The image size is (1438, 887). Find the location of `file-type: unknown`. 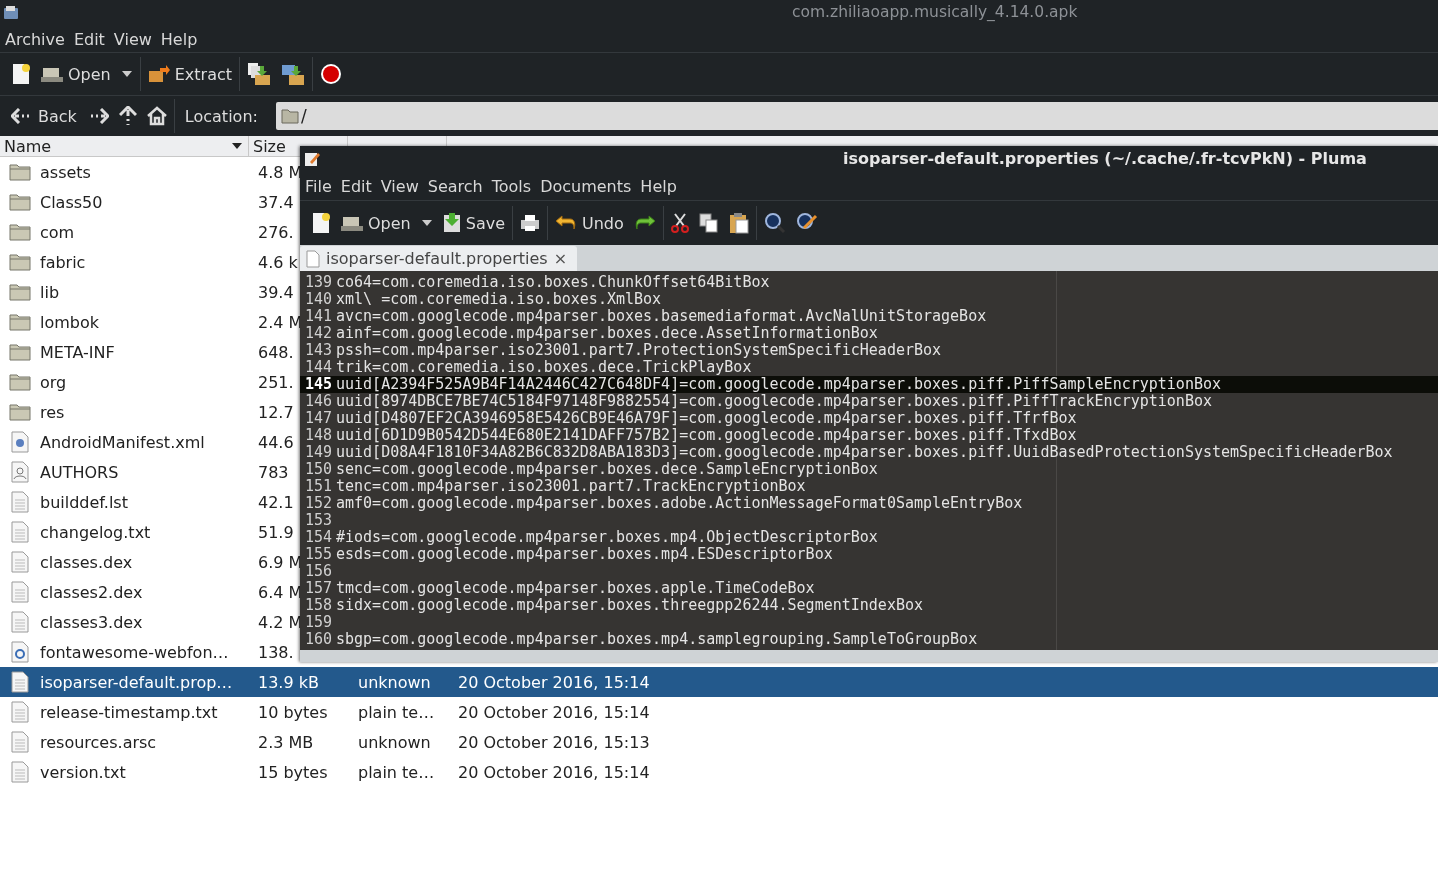

file-type: unknown is located at coordinates (394, 682).